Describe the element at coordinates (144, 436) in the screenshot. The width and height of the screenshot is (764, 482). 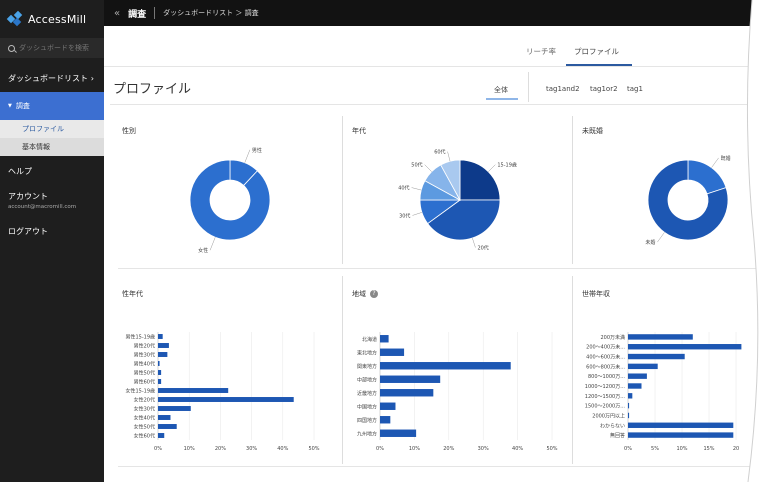
I see `category-label: 女性60代` at that location.